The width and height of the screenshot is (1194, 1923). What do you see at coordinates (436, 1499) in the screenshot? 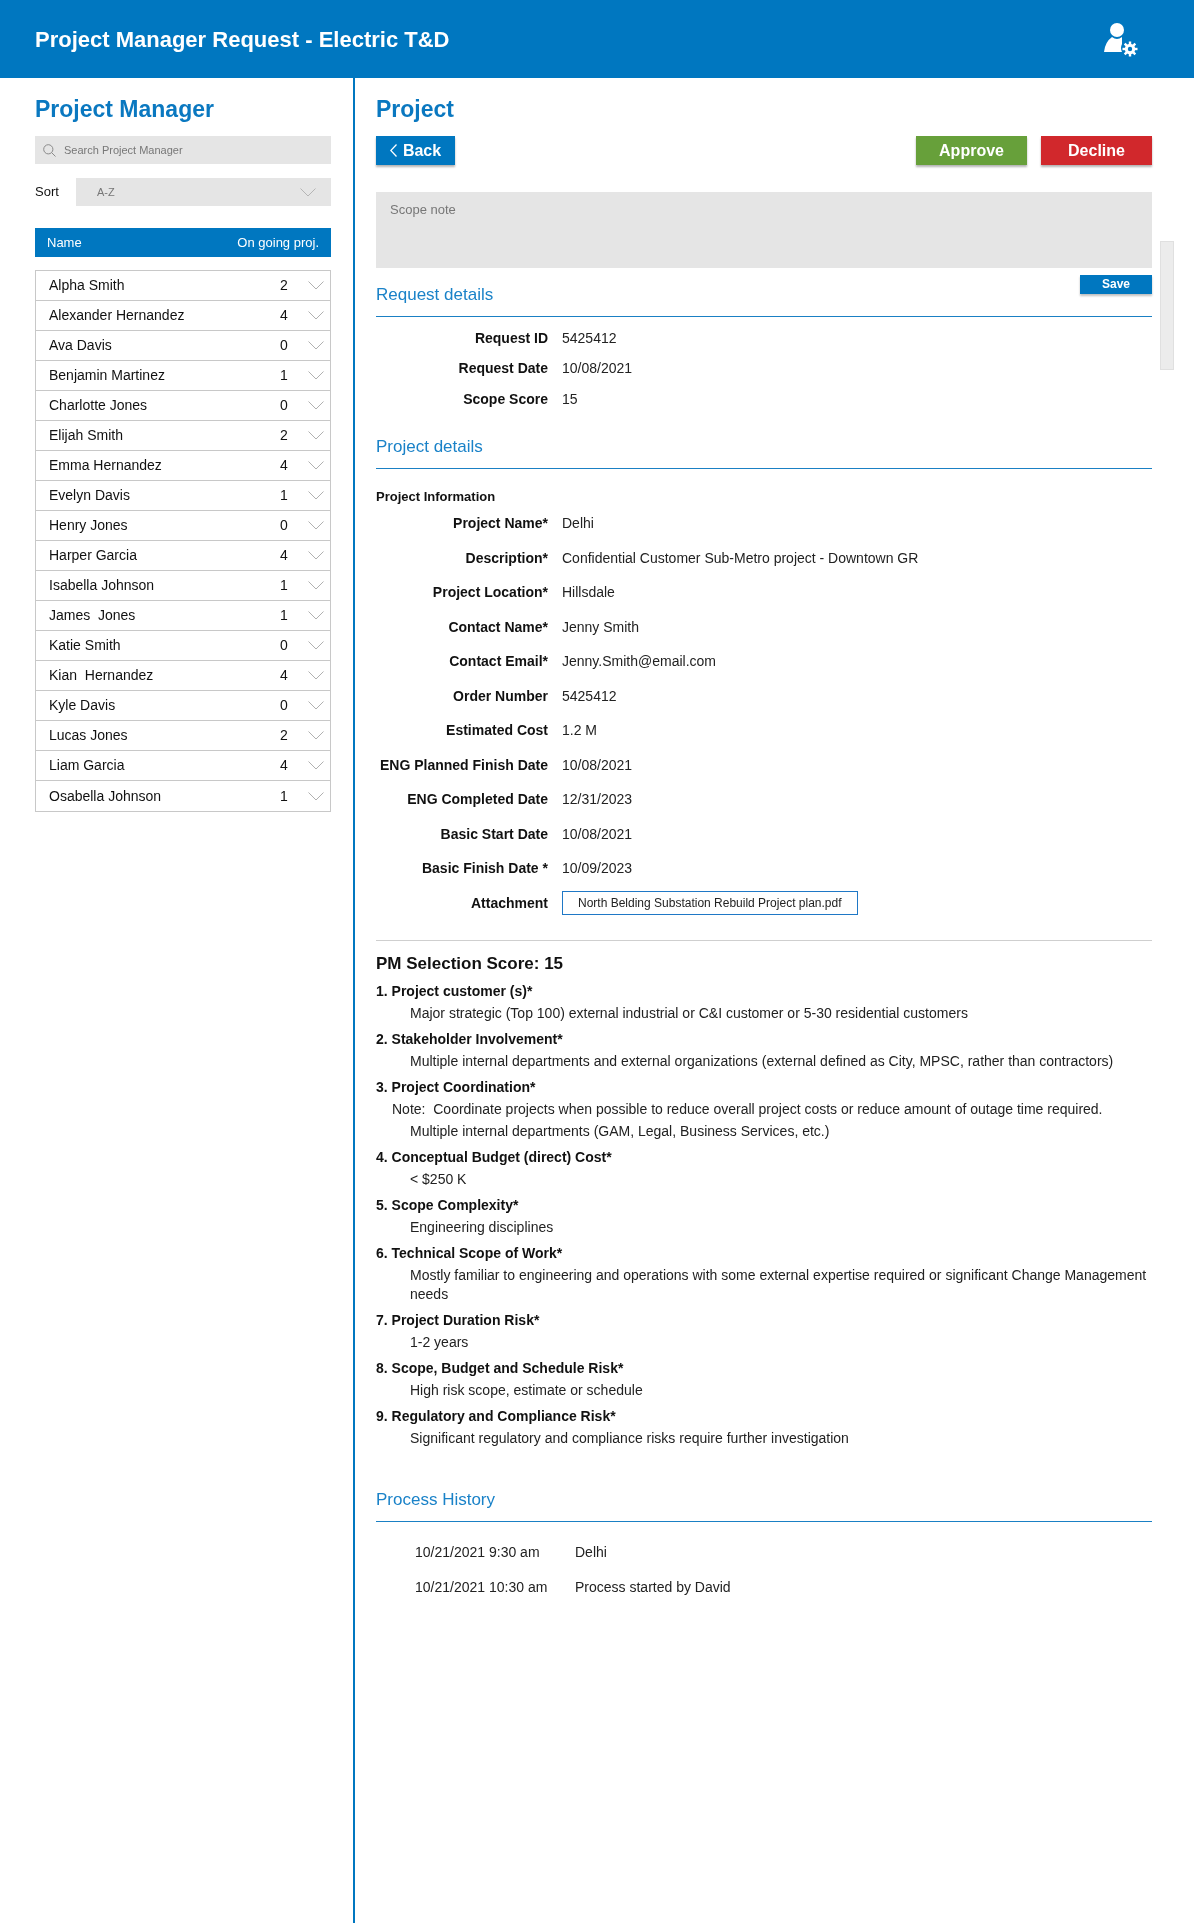
I see `section-heading: Process History` at bounding box center [436, 1499].